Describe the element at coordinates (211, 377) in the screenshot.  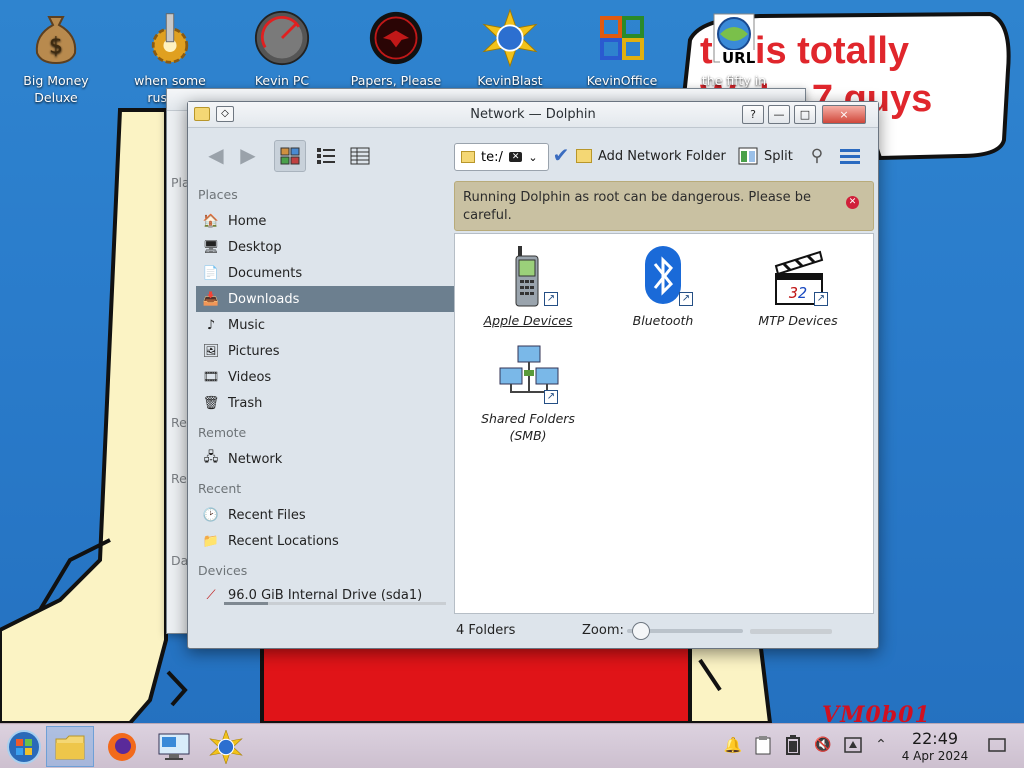
I see `videos-folder-icon: 🎞` at that location.